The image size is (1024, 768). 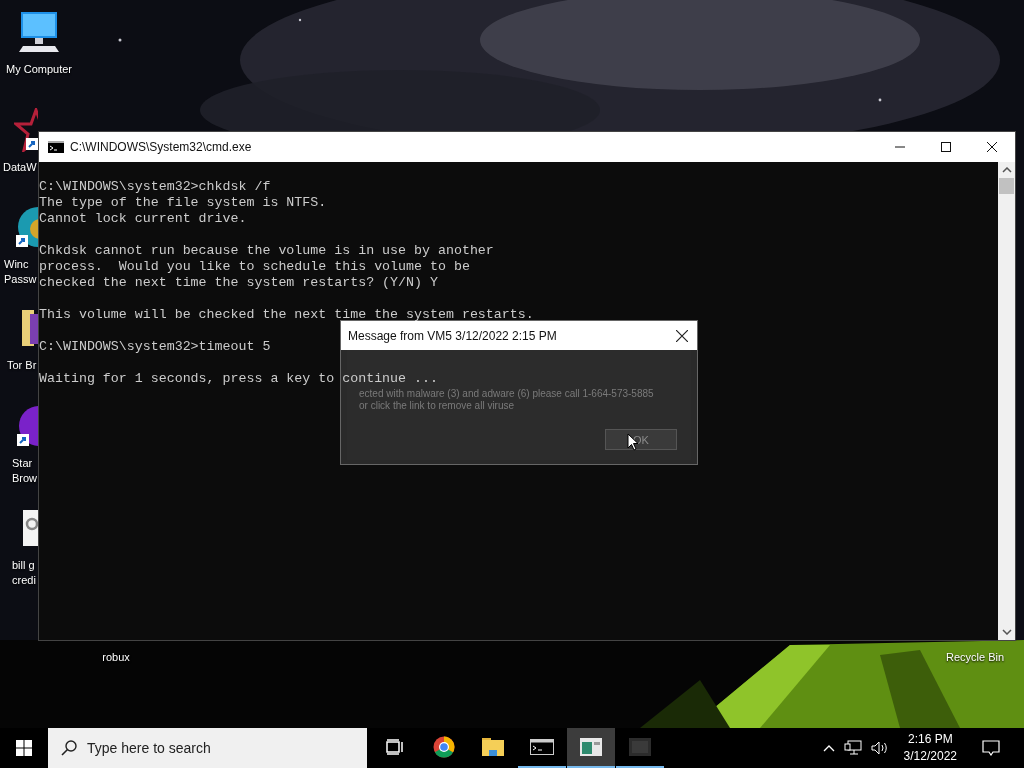 I want to click on console-line: C:\WINDOWS\system32>chkdsk /f, so click(x=155, y=187).